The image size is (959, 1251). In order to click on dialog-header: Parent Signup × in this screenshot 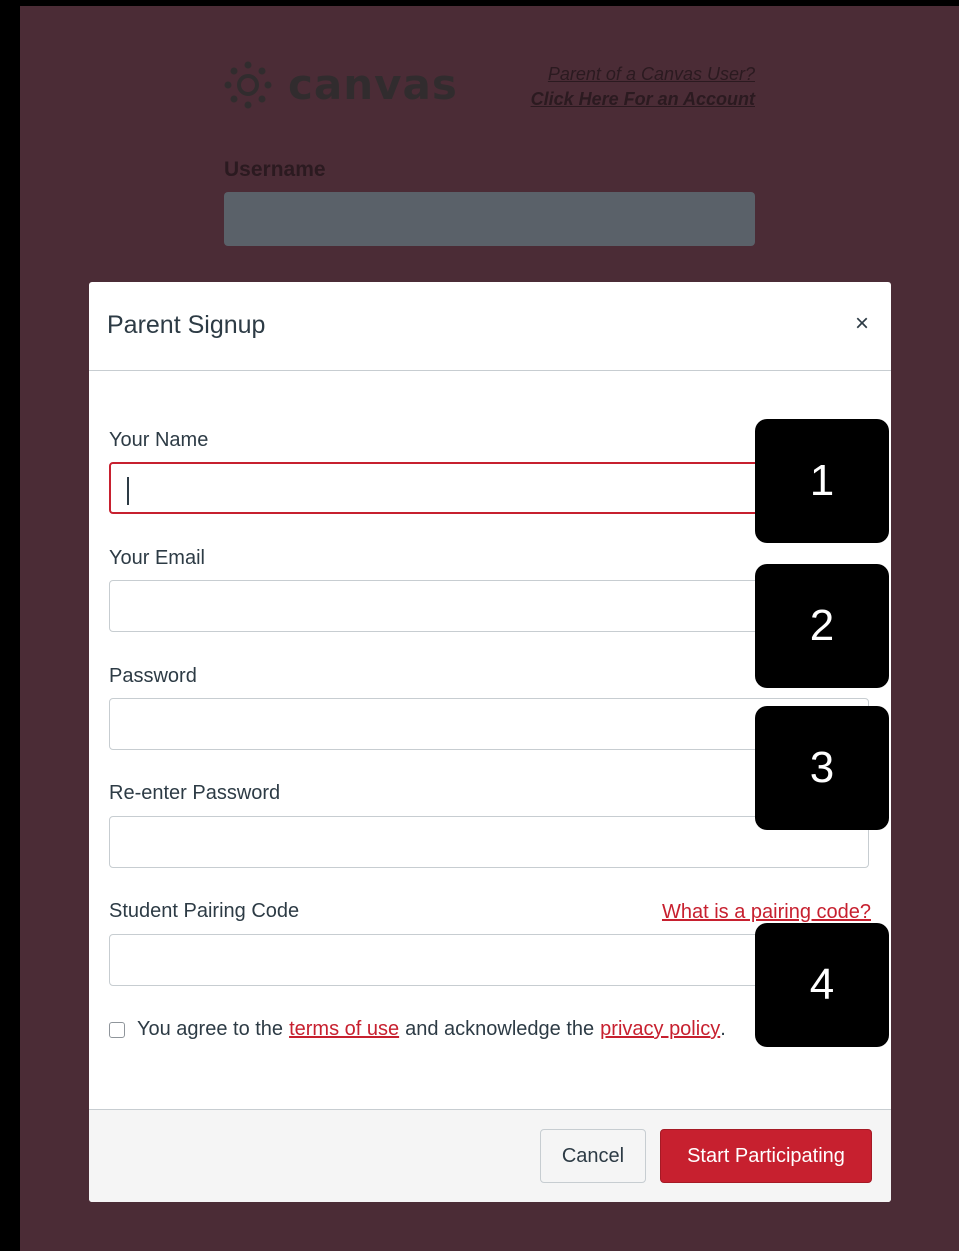, I will do `click(490, 326)`.